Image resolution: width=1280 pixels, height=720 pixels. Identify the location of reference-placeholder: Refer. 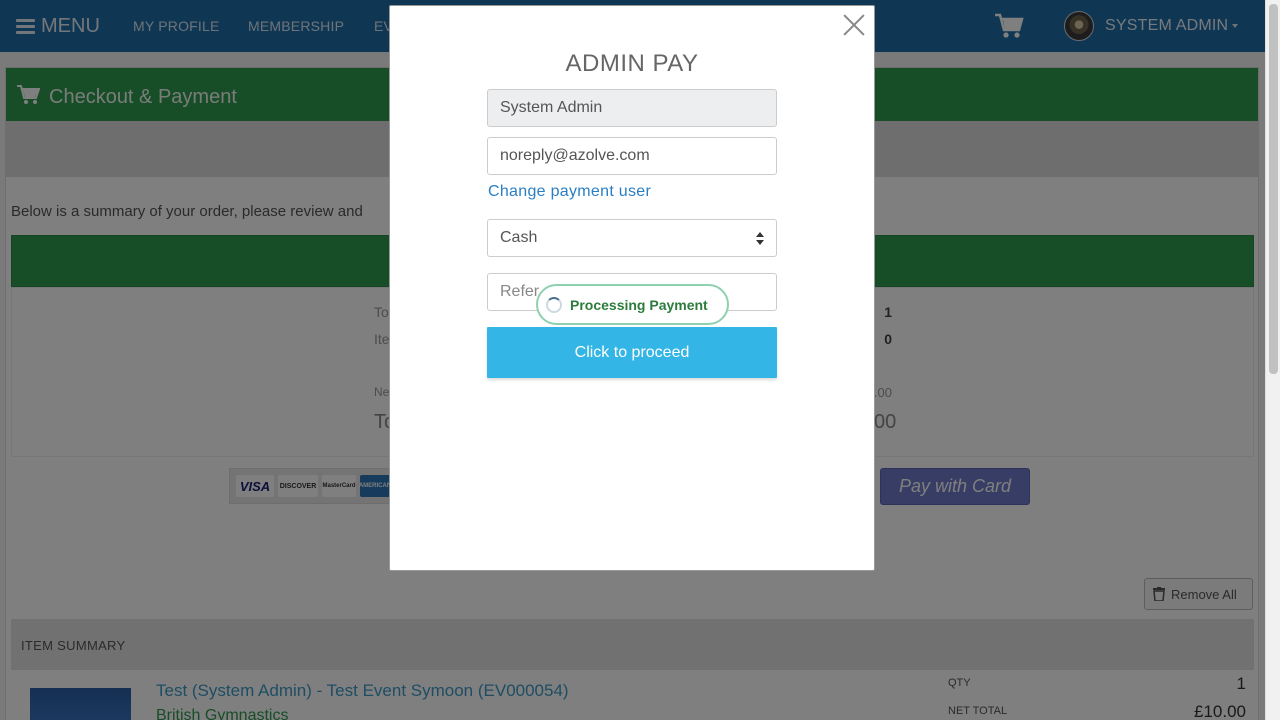
(520, 291).